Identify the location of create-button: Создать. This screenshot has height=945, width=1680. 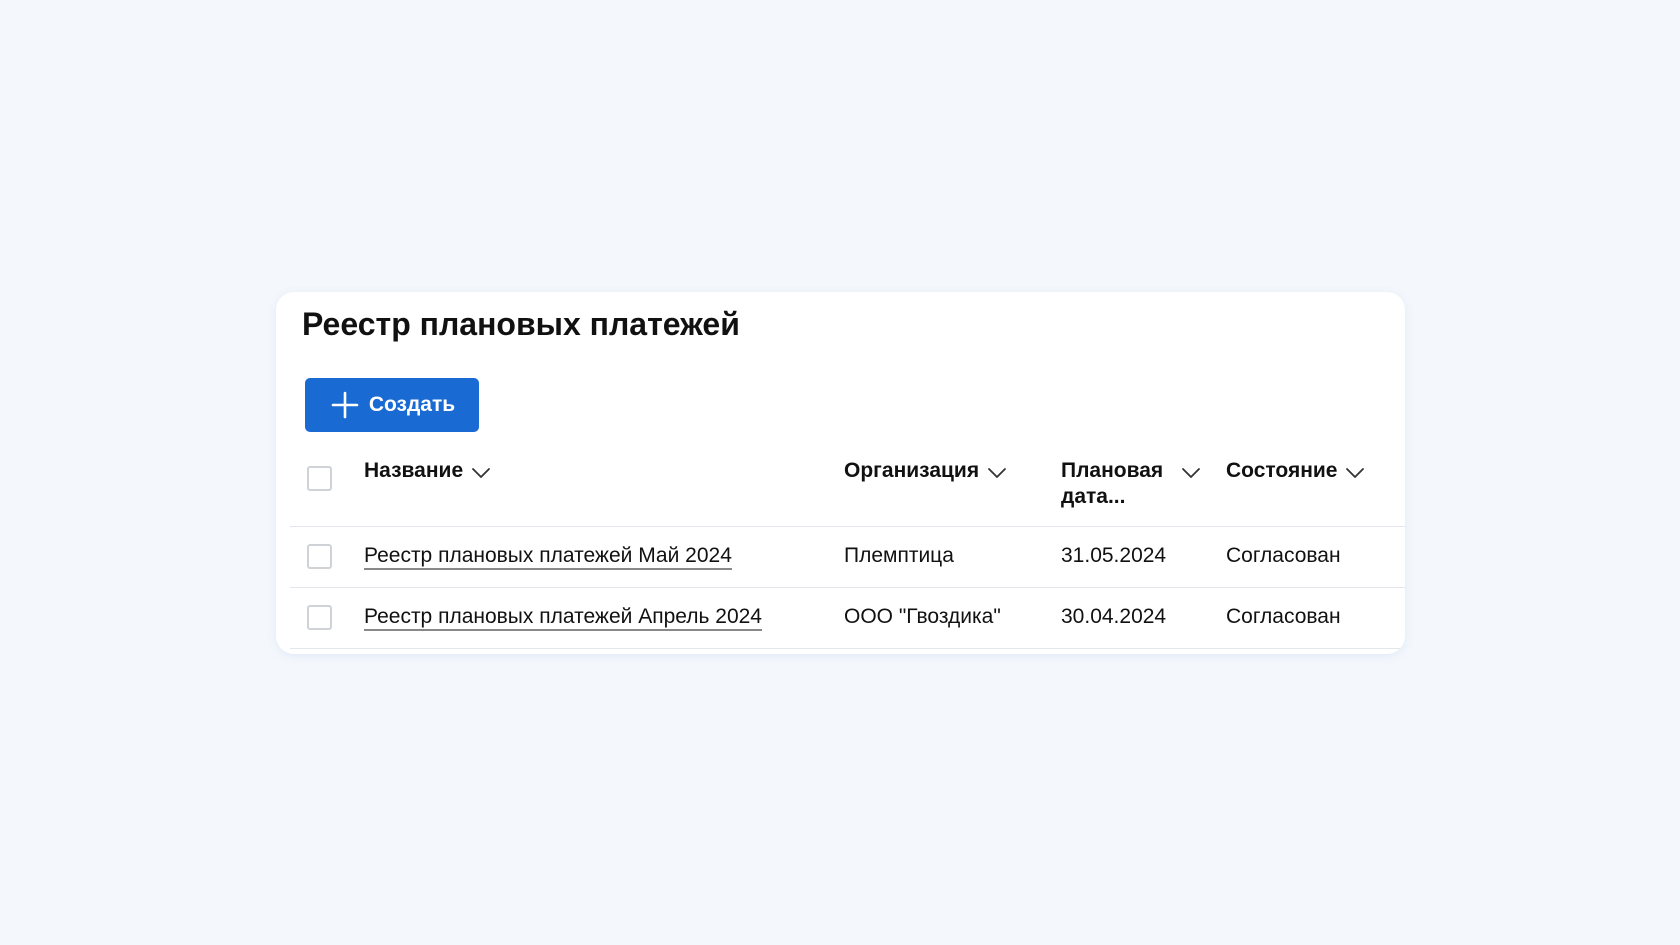
(392, 405).